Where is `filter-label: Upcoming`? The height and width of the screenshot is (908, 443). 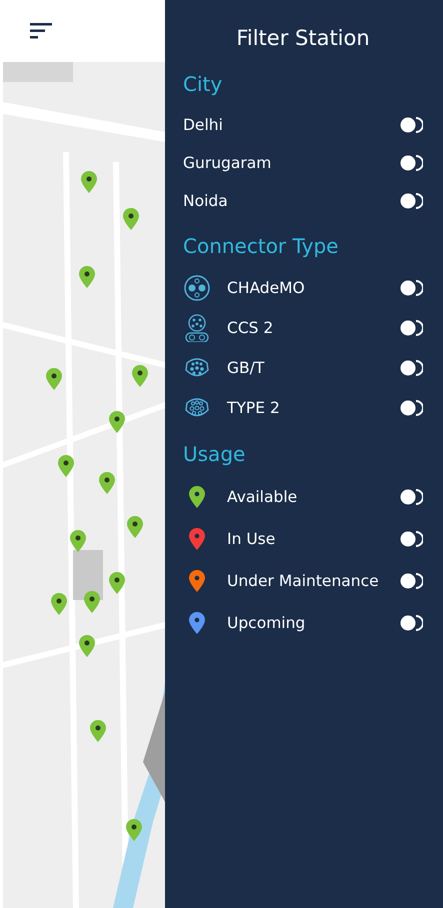 filter-label: Upcoming is located at coordinates (266, 623).